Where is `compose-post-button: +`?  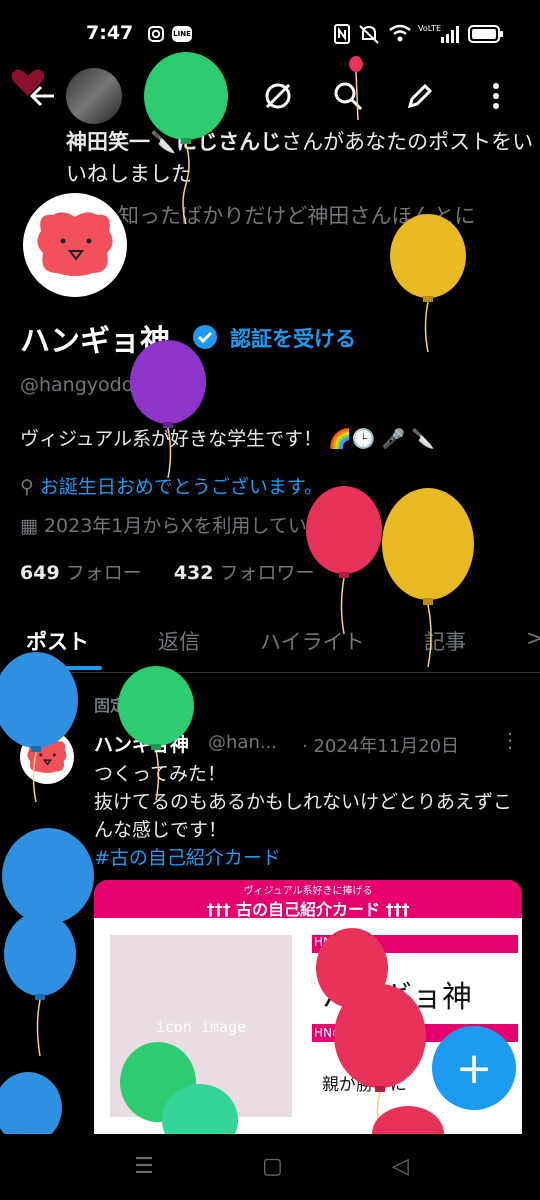 compose-post-button: + is located at coordinates (474, 1068).